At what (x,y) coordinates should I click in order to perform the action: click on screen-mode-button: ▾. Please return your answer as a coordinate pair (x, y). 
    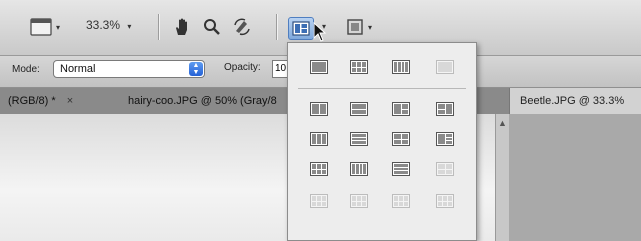
    Looking at the image, I should click on (45, 27).